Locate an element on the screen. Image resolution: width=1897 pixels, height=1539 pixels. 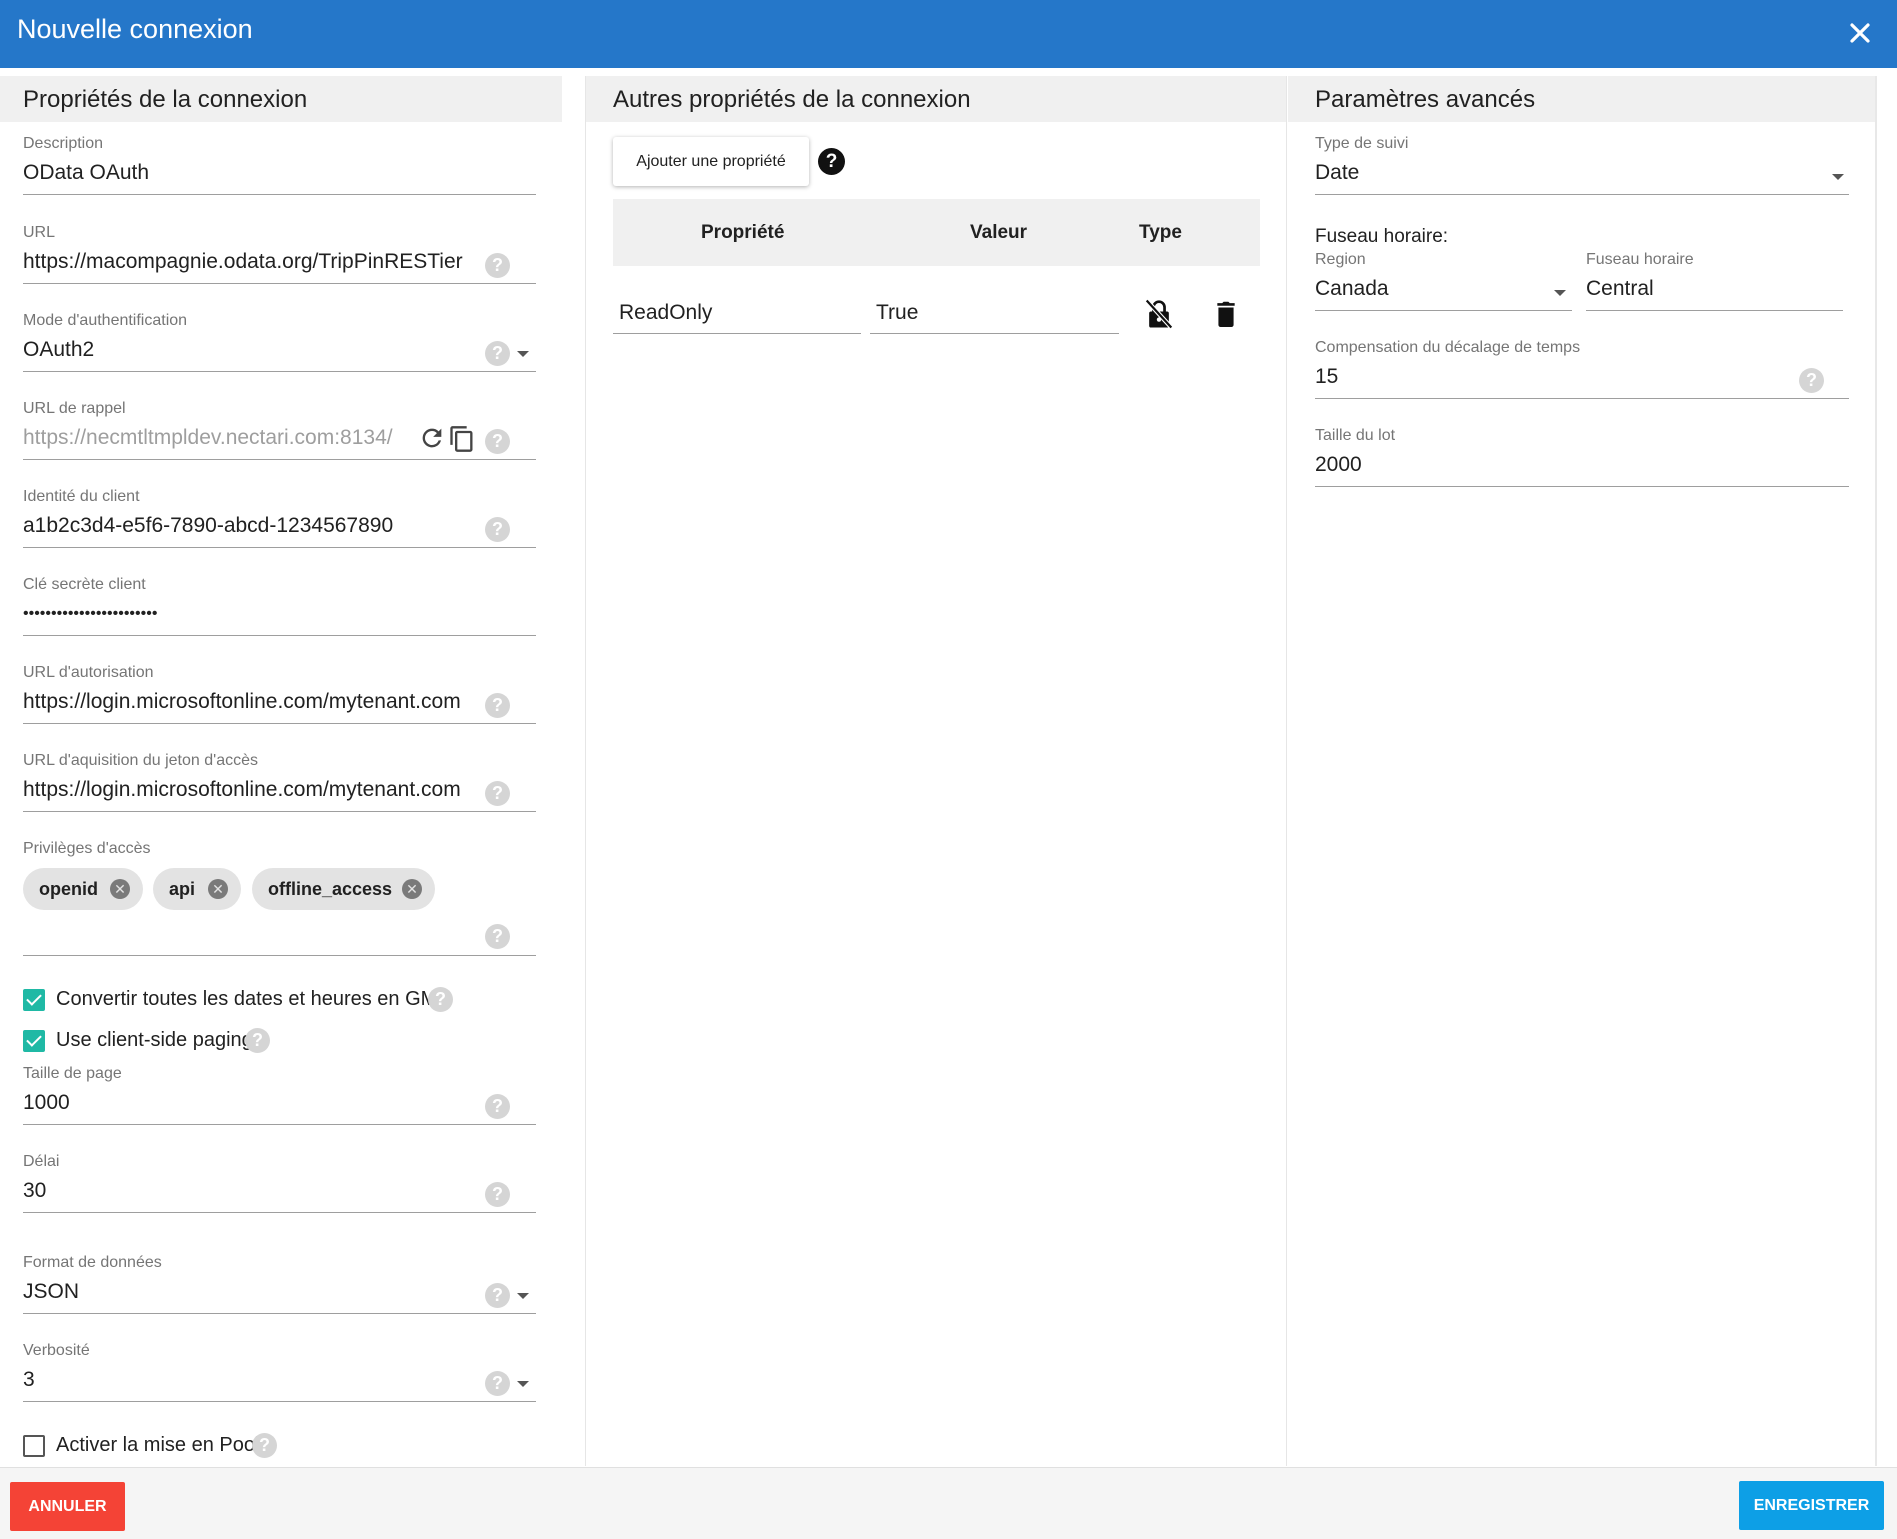
time-offset-field: Compensation du décalage de temps 15 is located at coordinates (1582, 369).